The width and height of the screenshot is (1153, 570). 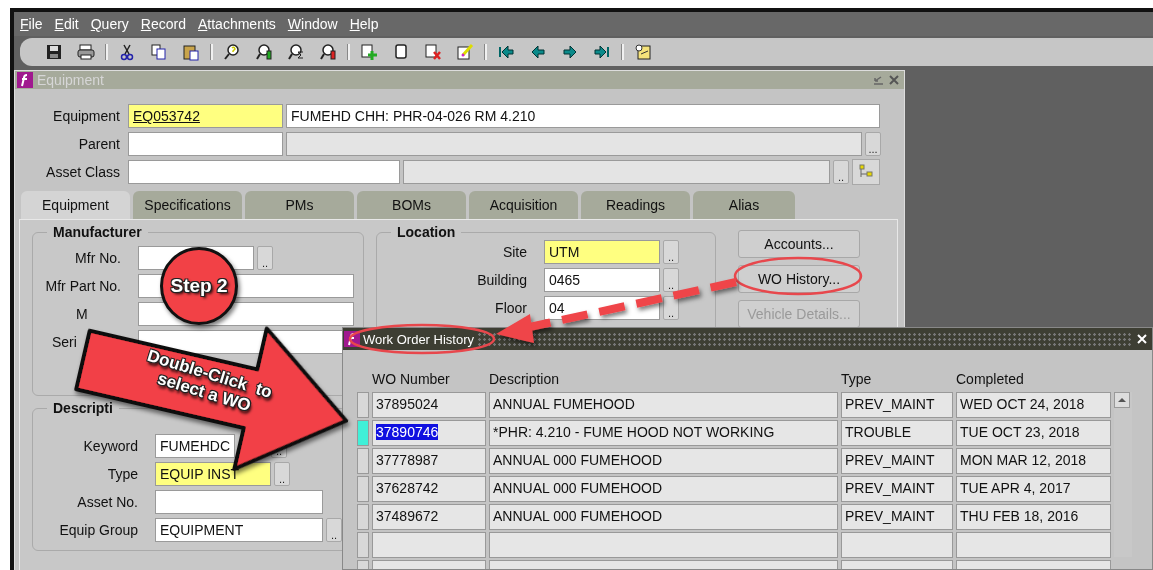 What do you see at coordinates (159, 52) in the screenshot?
I see `copy-icon` at bounding box center [159, 52].